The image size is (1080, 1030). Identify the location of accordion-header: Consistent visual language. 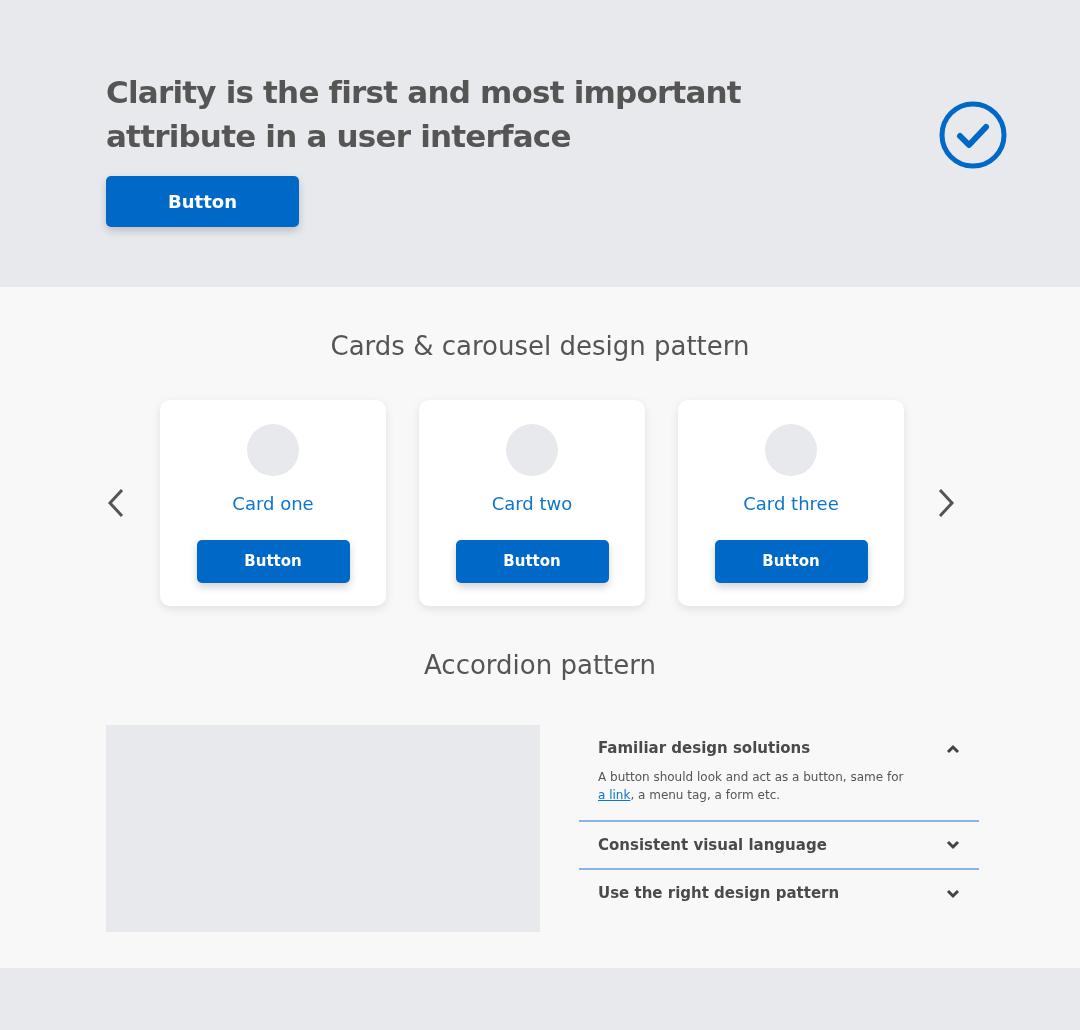
(712, 845).